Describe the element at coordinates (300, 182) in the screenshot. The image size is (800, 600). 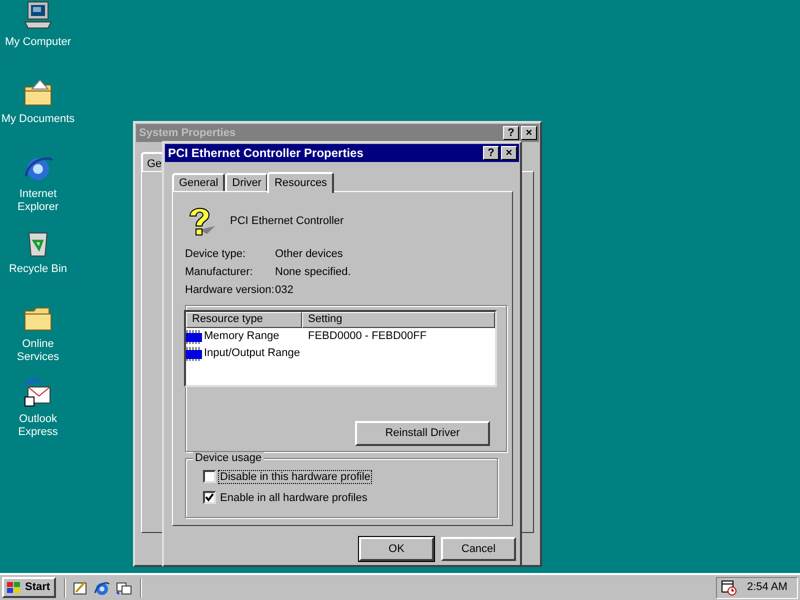
I see `tab: Resources` at that location.